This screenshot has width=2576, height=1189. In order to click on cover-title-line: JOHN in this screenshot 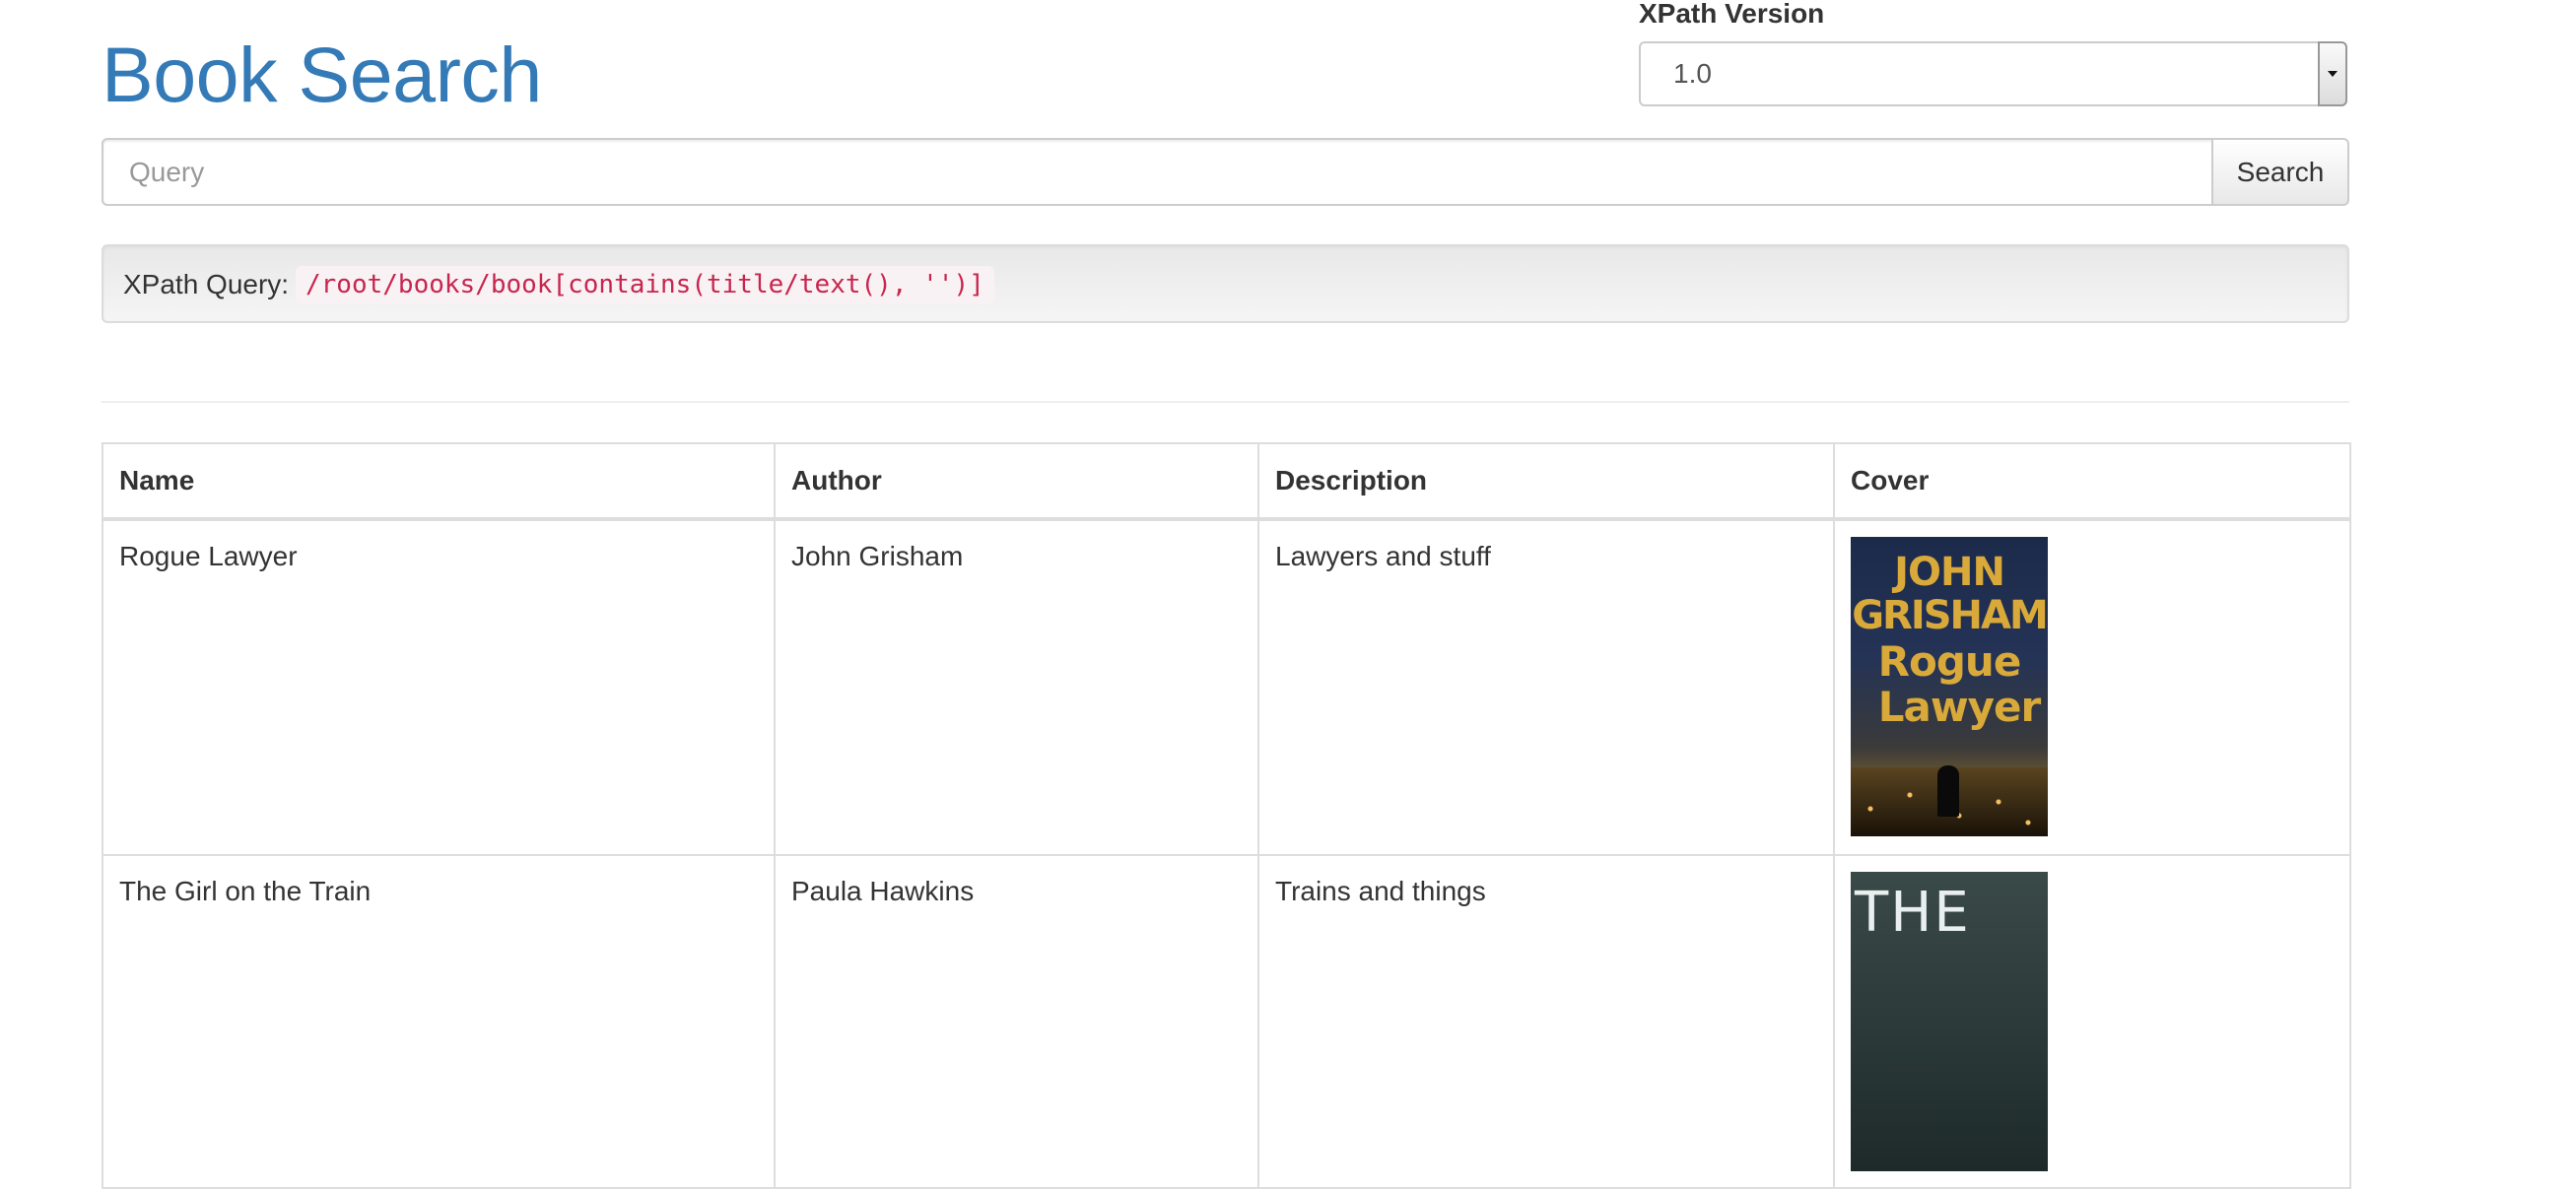, I will do `click(1949, 572)`.